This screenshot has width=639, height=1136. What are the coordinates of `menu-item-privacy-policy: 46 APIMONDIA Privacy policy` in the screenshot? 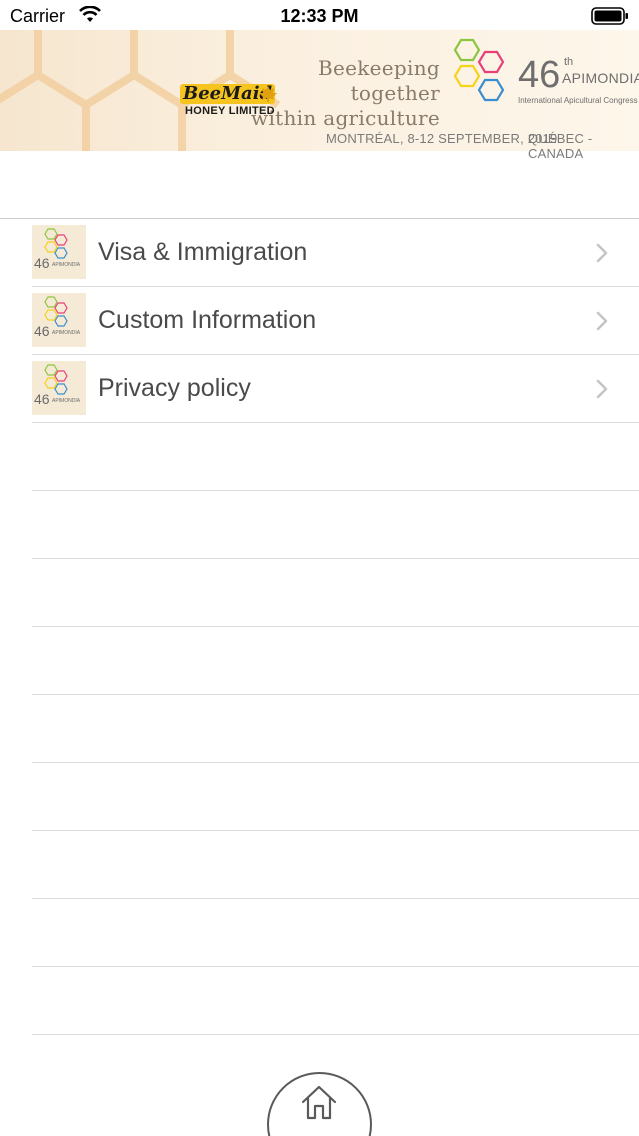 It's located at (335, 389).